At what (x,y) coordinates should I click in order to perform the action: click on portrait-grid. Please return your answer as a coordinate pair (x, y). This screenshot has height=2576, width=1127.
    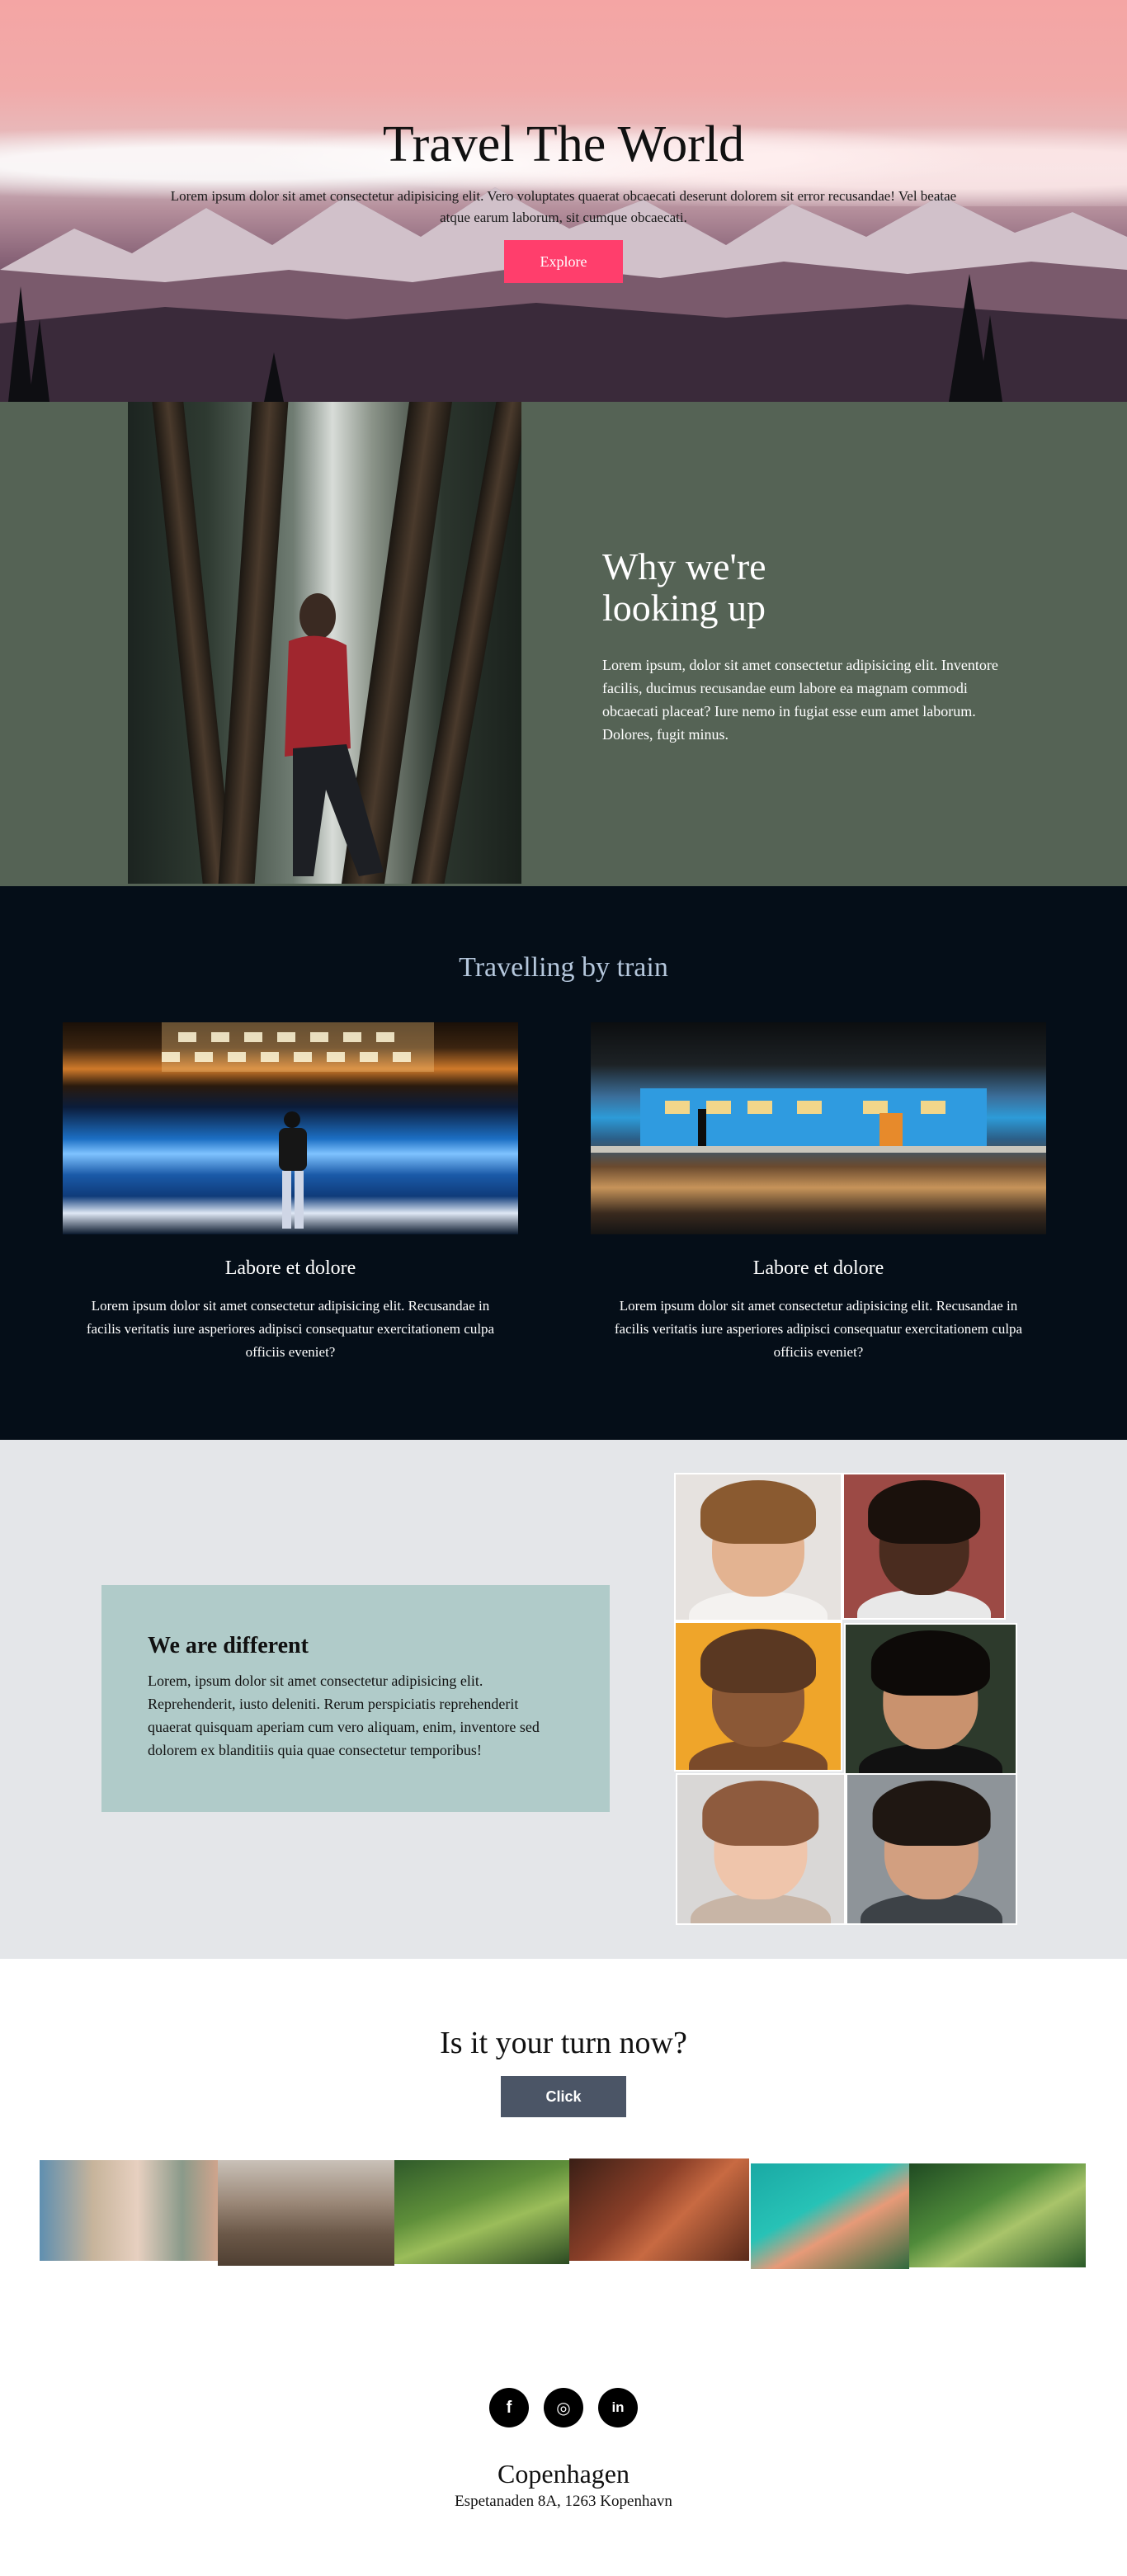
    Looking at the image, I should click on (847, 1700).